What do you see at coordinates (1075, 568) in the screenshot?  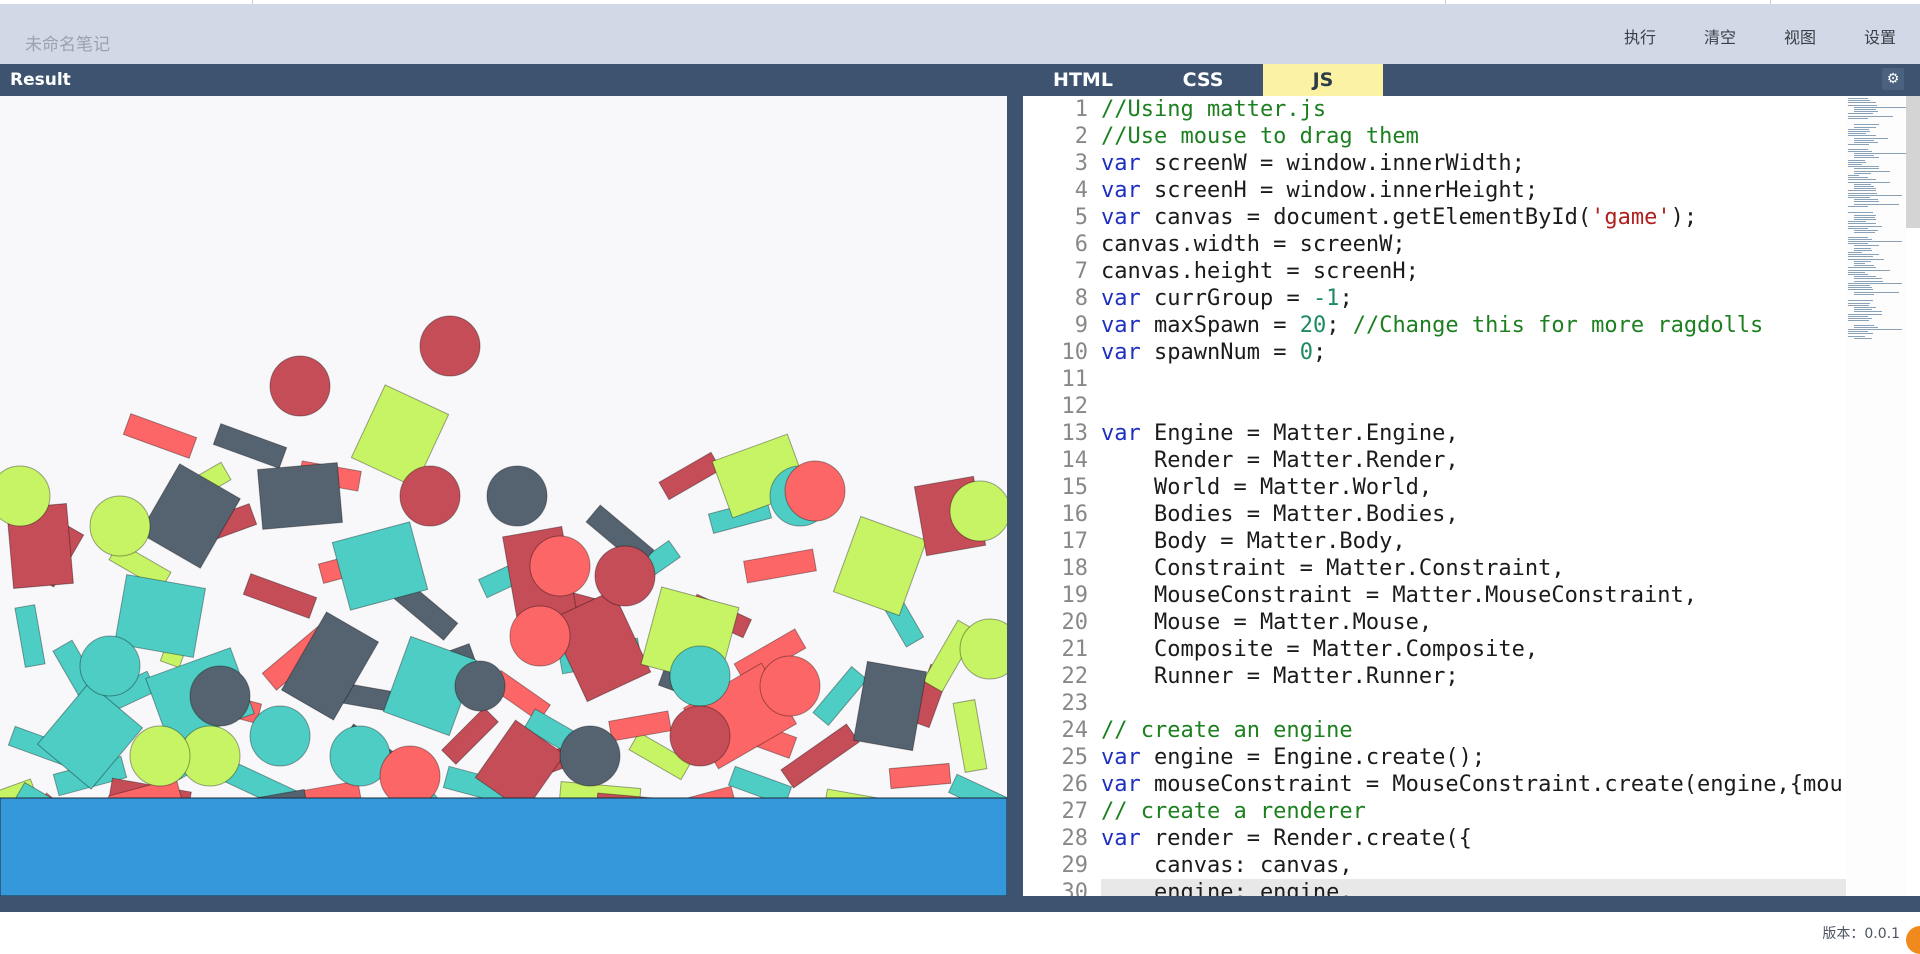 I see `line-number: 18` at bounding box center [1075, 568].